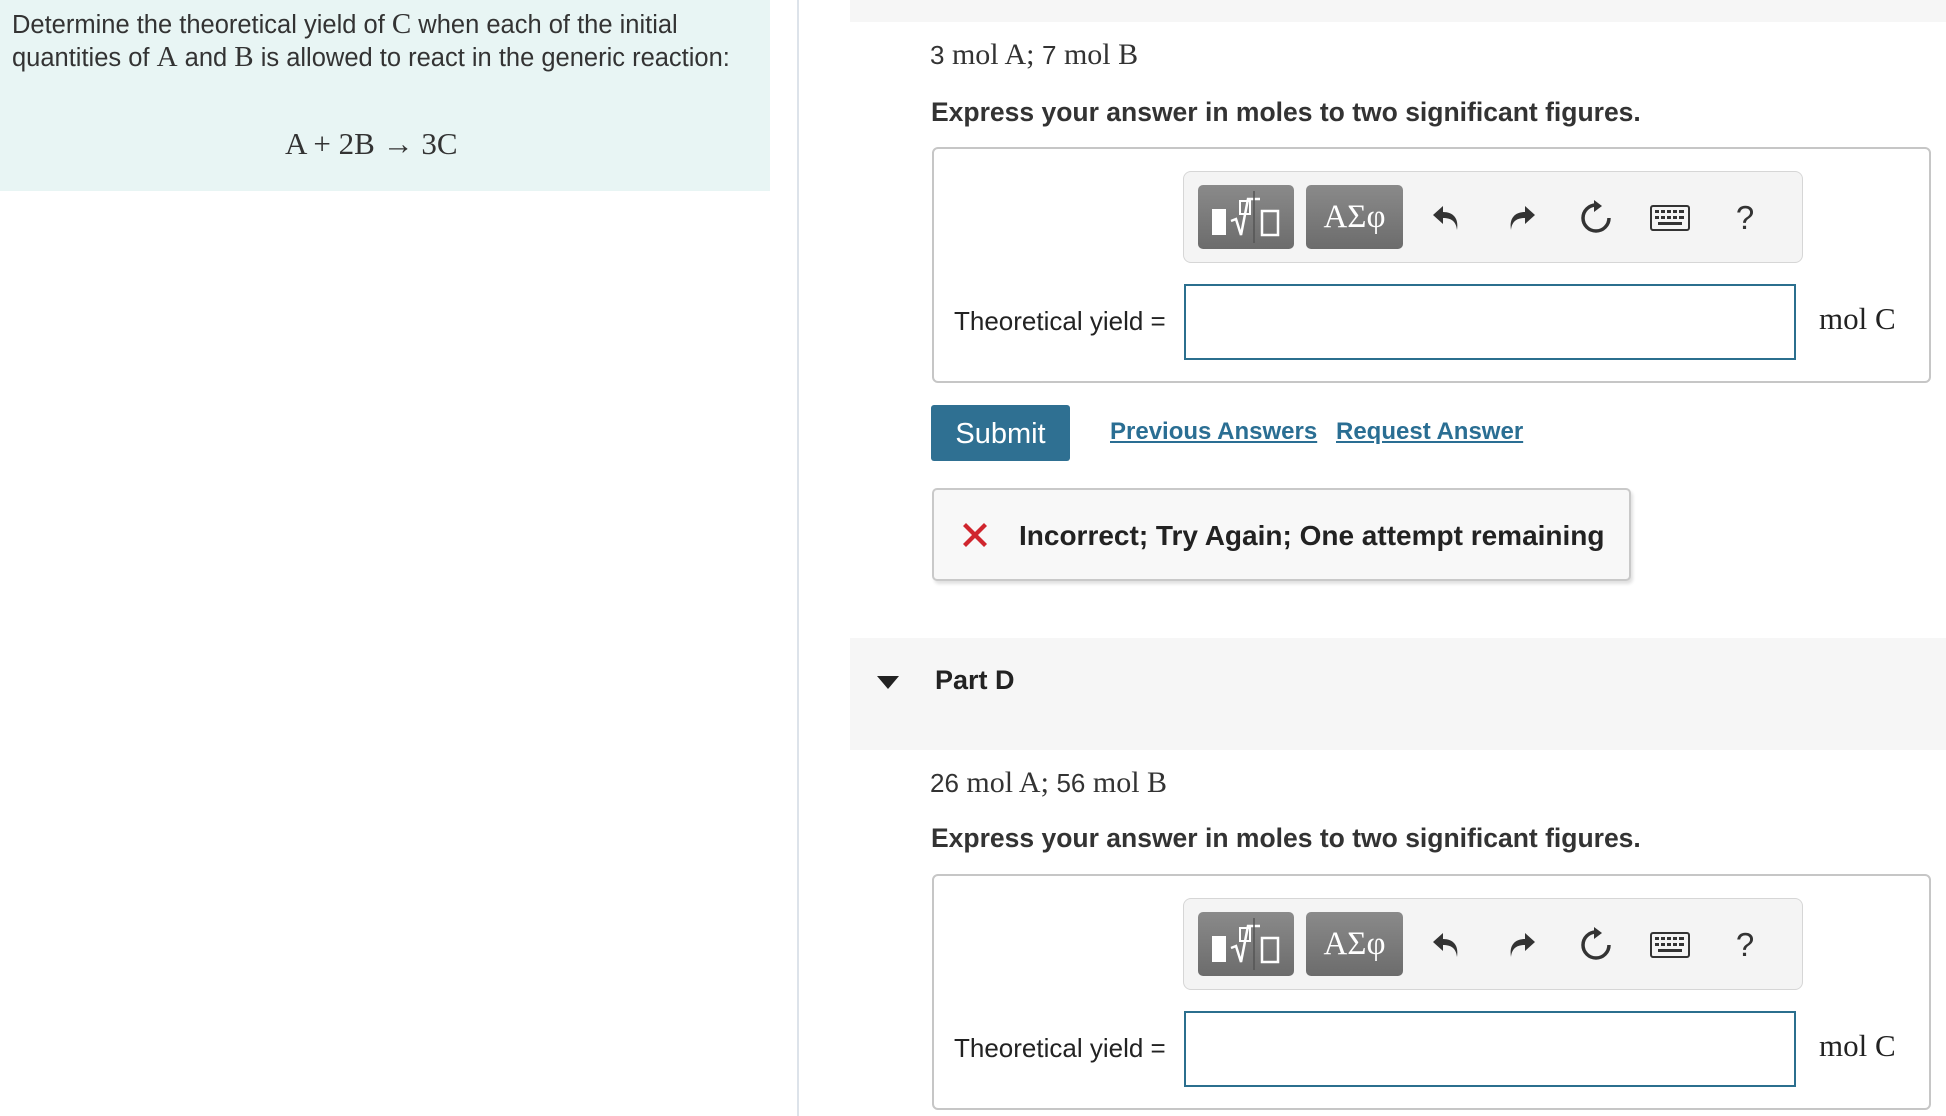 The height and width of the screenshot is (1116, 1946). I want to click on panel-divider, so click(798, 558).